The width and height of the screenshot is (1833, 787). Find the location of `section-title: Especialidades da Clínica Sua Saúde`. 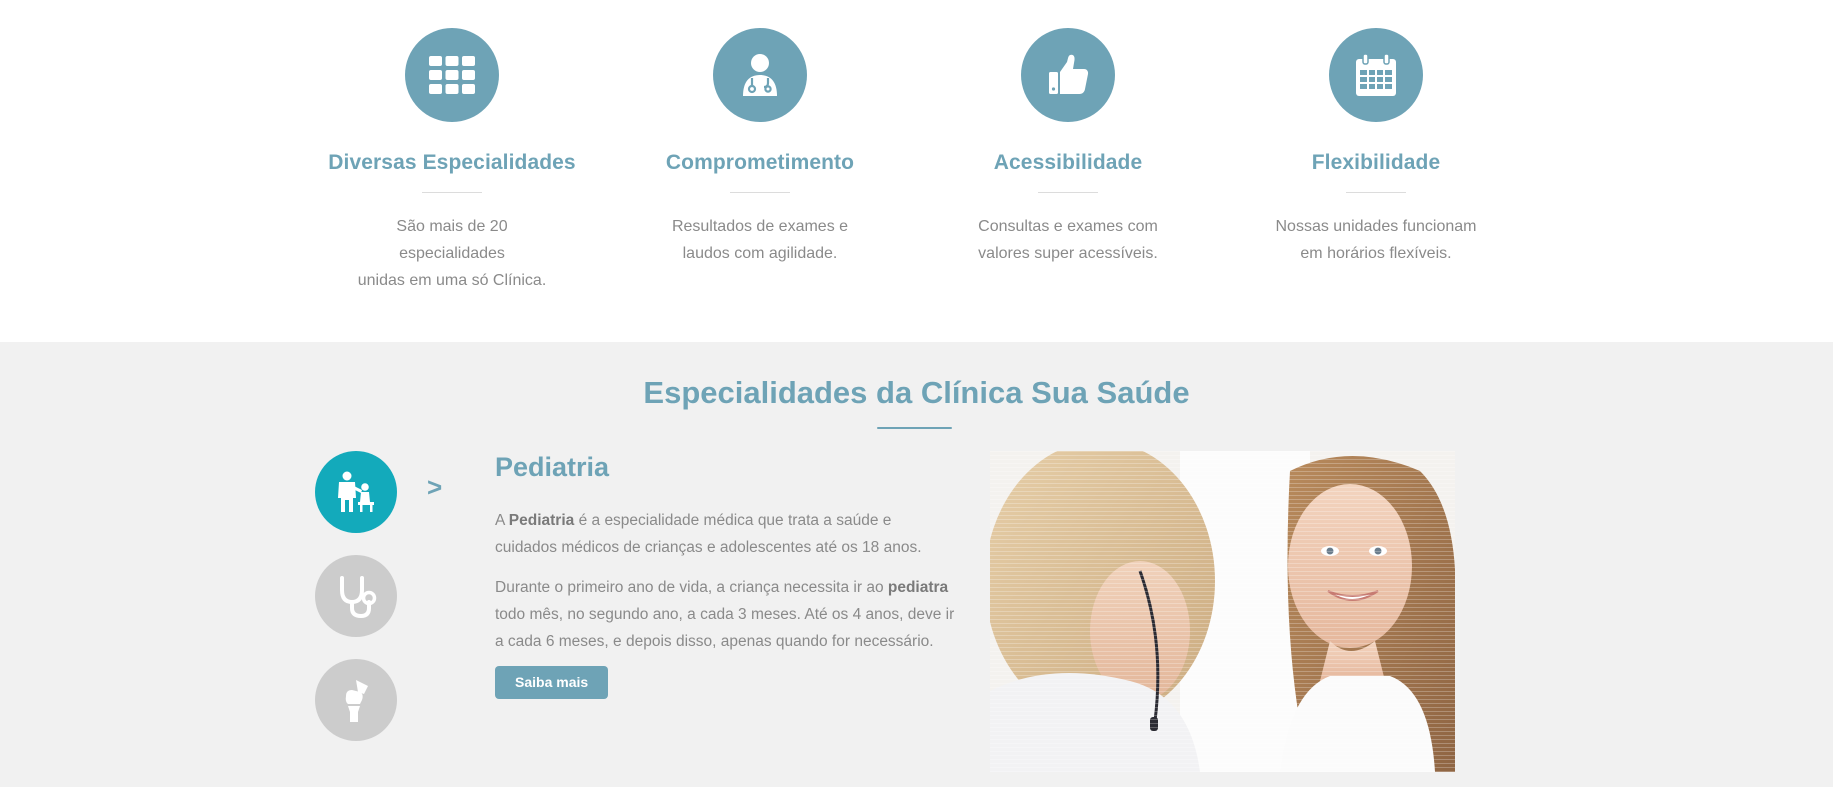

section-title: Especialidades da Clínica Sua Saúde is located at coordinates (916, 392).